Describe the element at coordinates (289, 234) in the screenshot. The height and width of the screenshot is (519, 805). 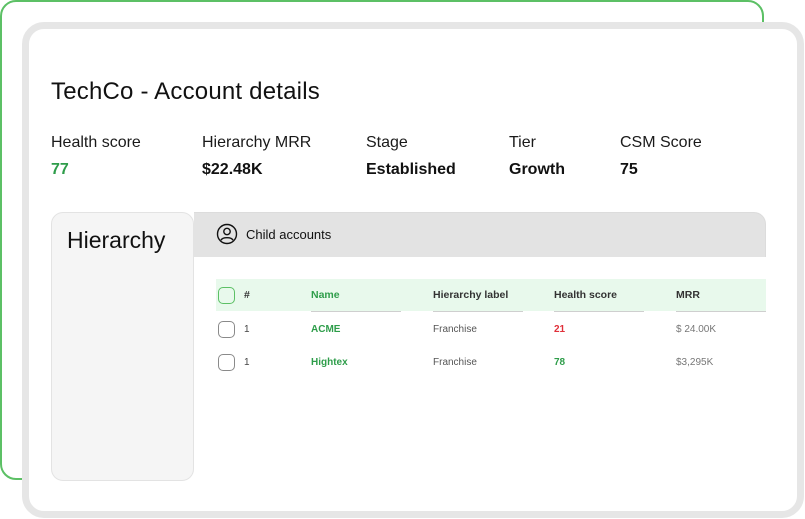
I see `tab-label: Child accounts` at that location.